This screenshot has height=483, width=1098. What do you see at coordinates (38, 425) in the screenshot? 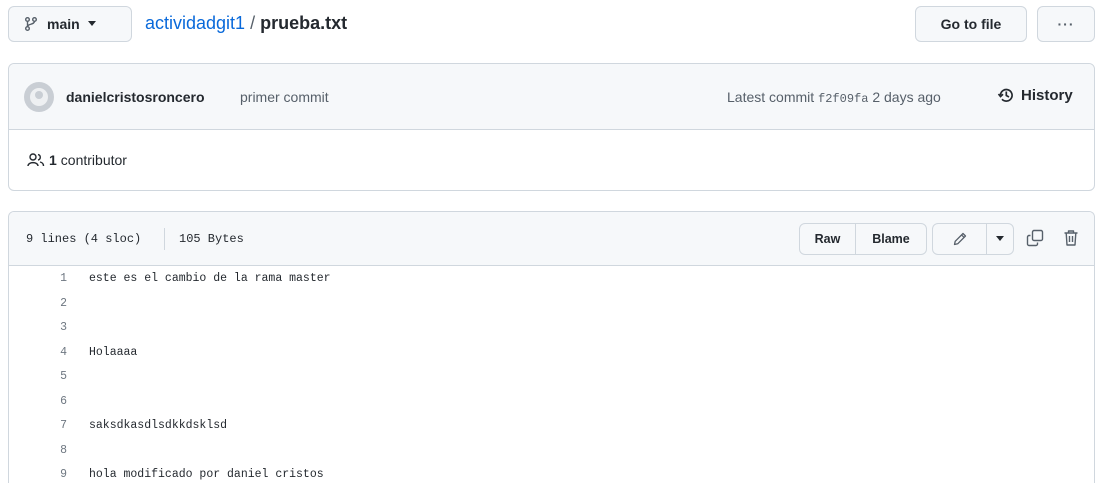
I see `line-number: 7` at bounding box center [38, 425].